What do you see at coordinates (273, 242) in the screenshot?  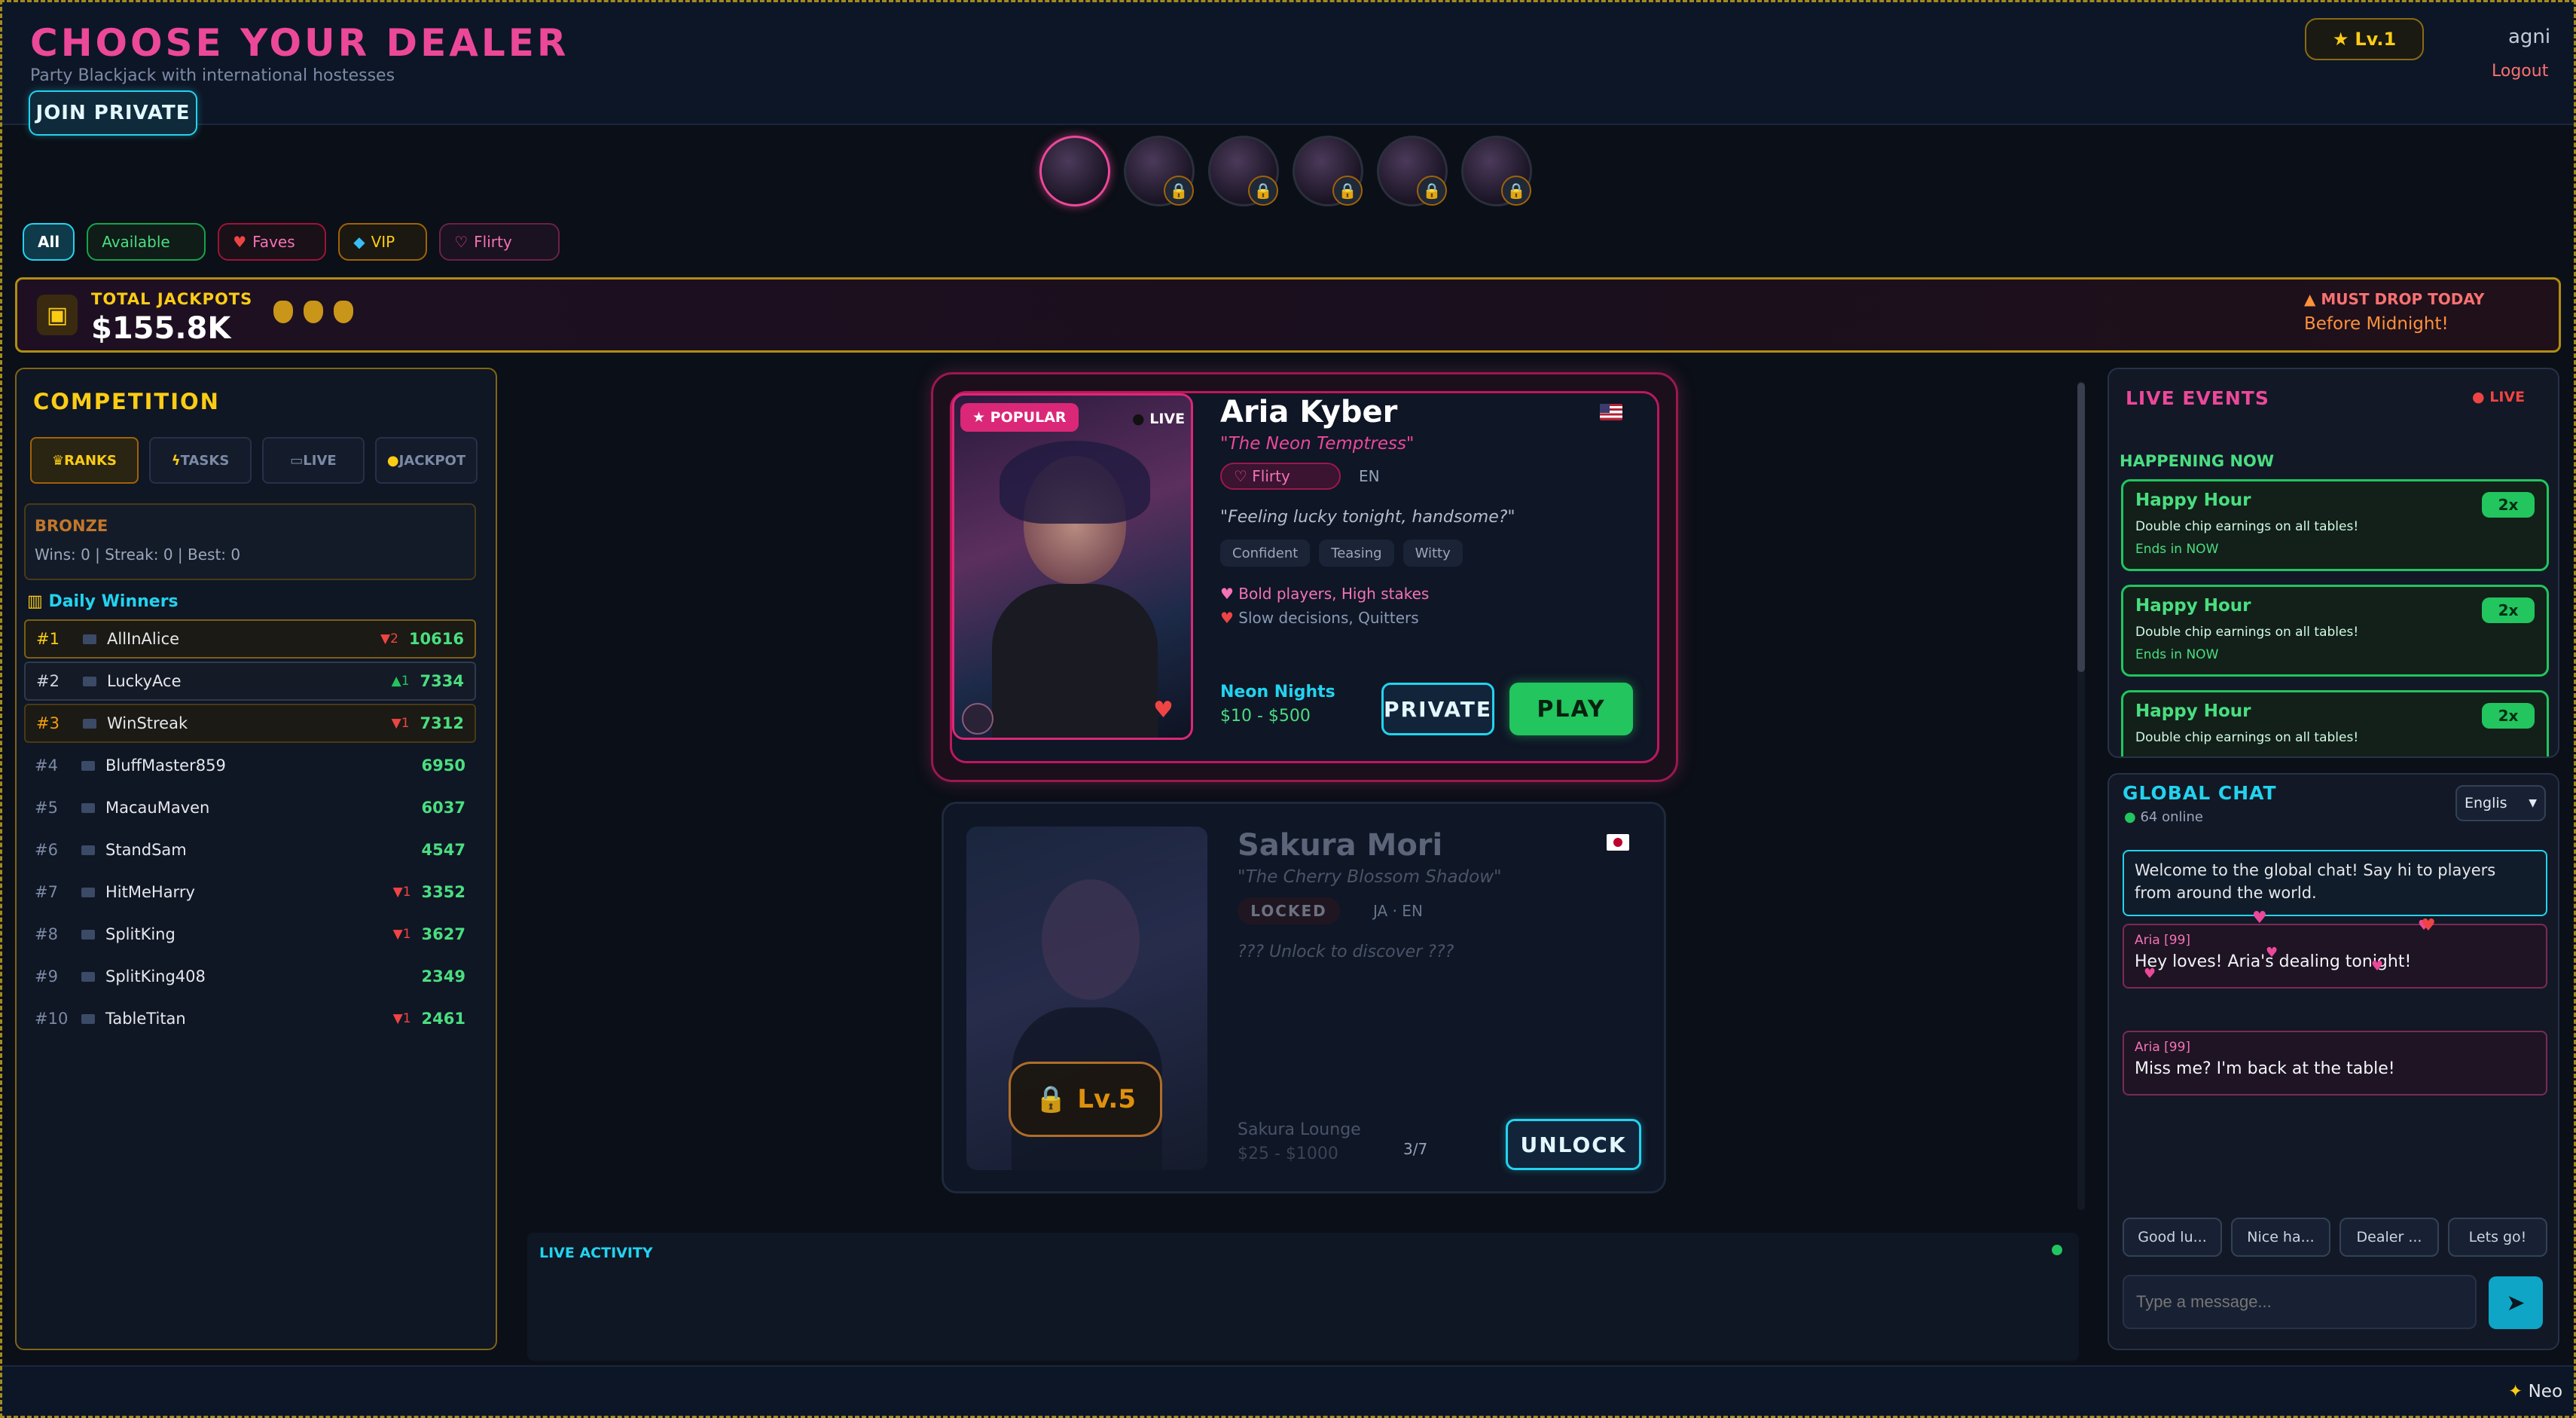 I see `filter-faves: ♥ Faves` at bounding box center [273, 242].